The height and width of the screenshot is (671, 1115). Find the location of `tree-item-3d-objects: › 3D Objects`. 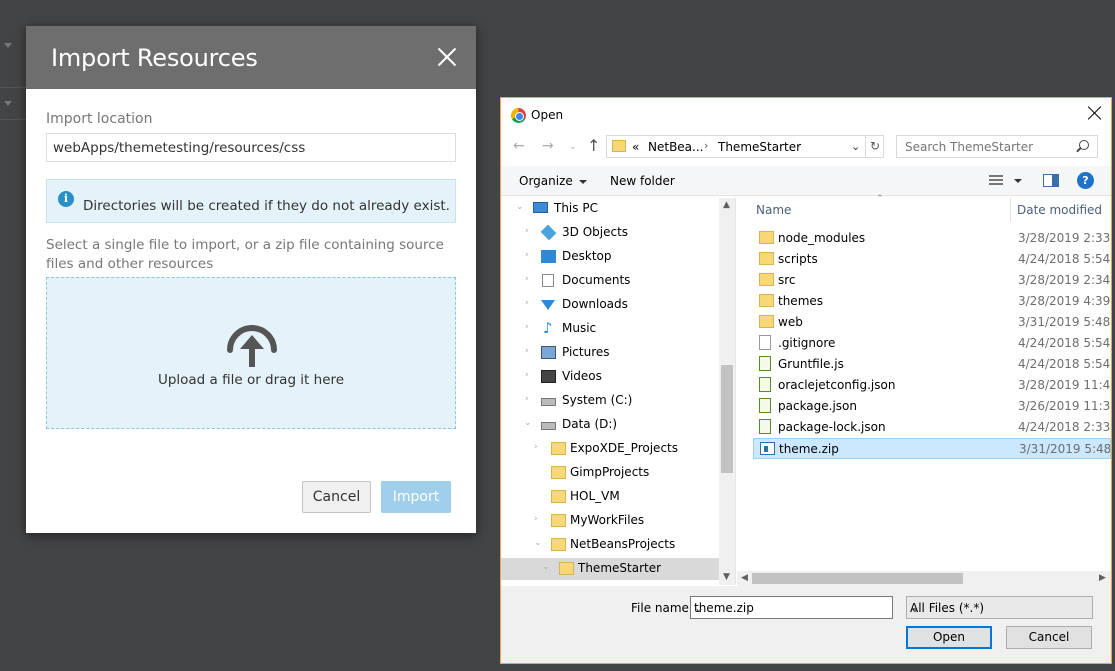

tree-item-3d-objects: › 3D Objects is located at coordinates (610, 233).